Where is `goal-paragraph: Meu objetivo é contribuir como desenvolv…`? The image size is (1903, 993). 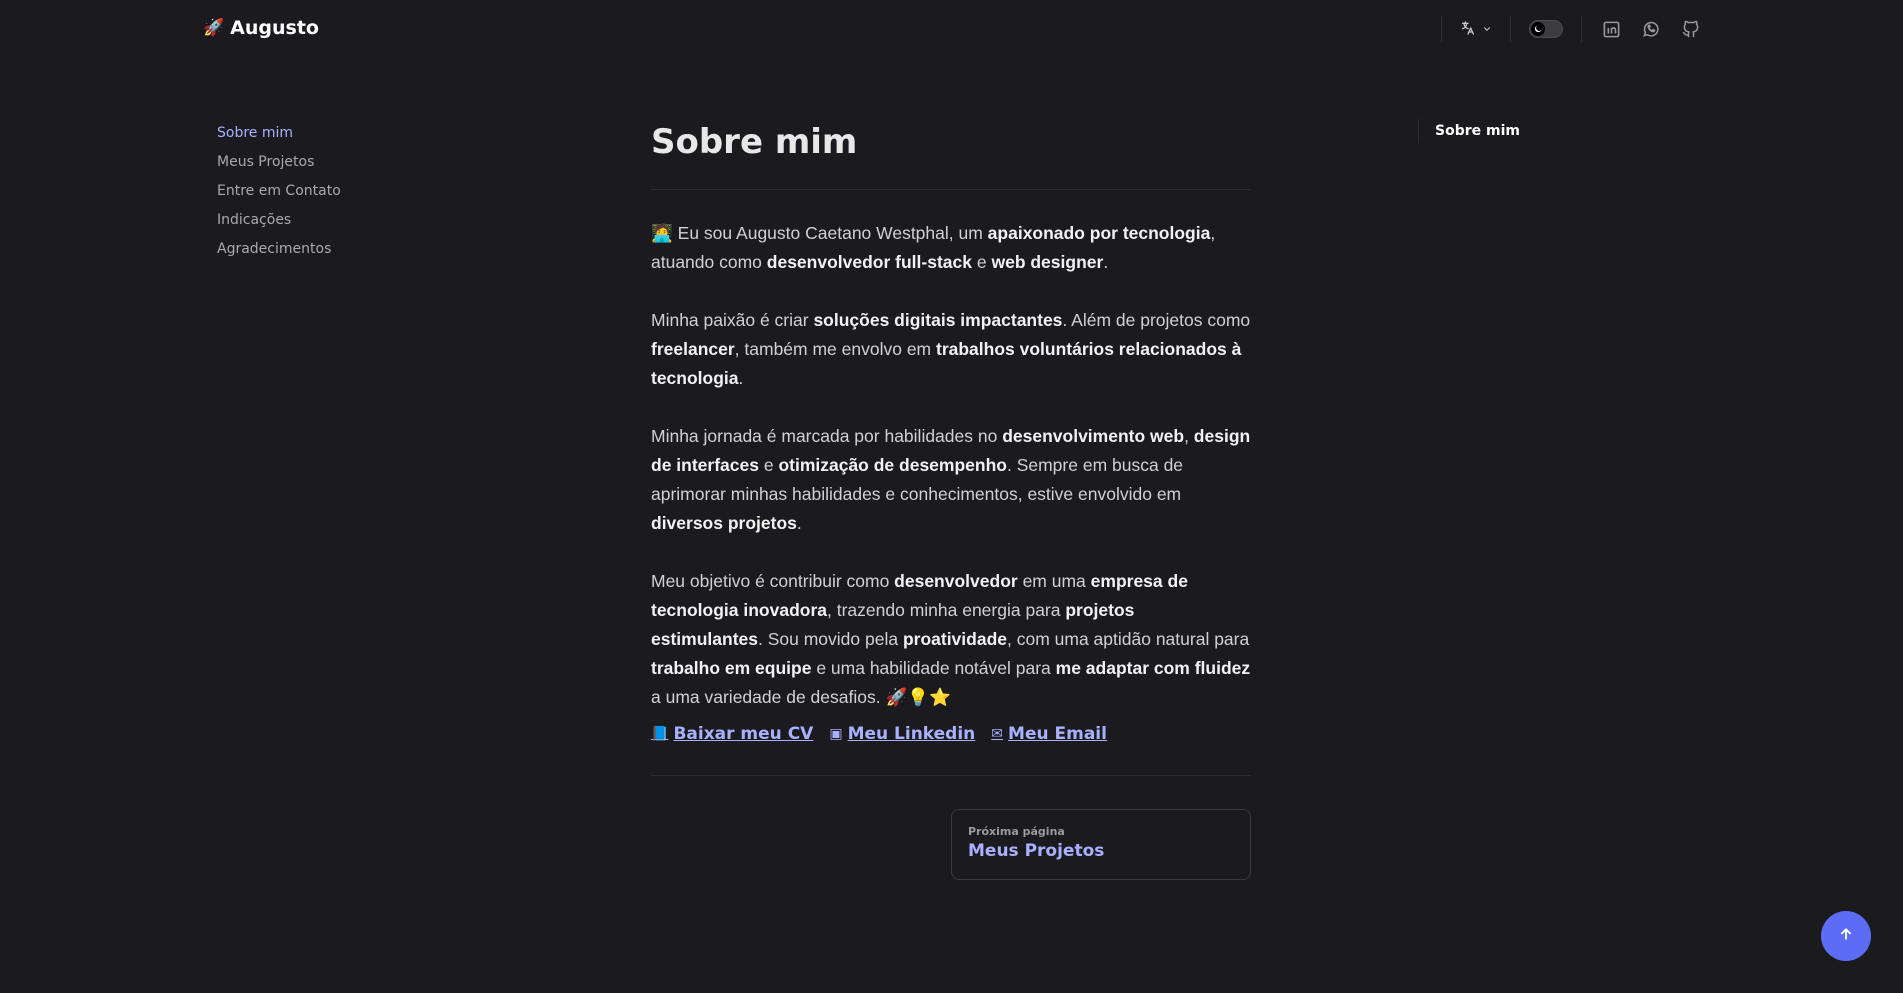 goal-paragraph: Meu objetivo é contribuir como desenvolv… is located at coordinates (951, 639).